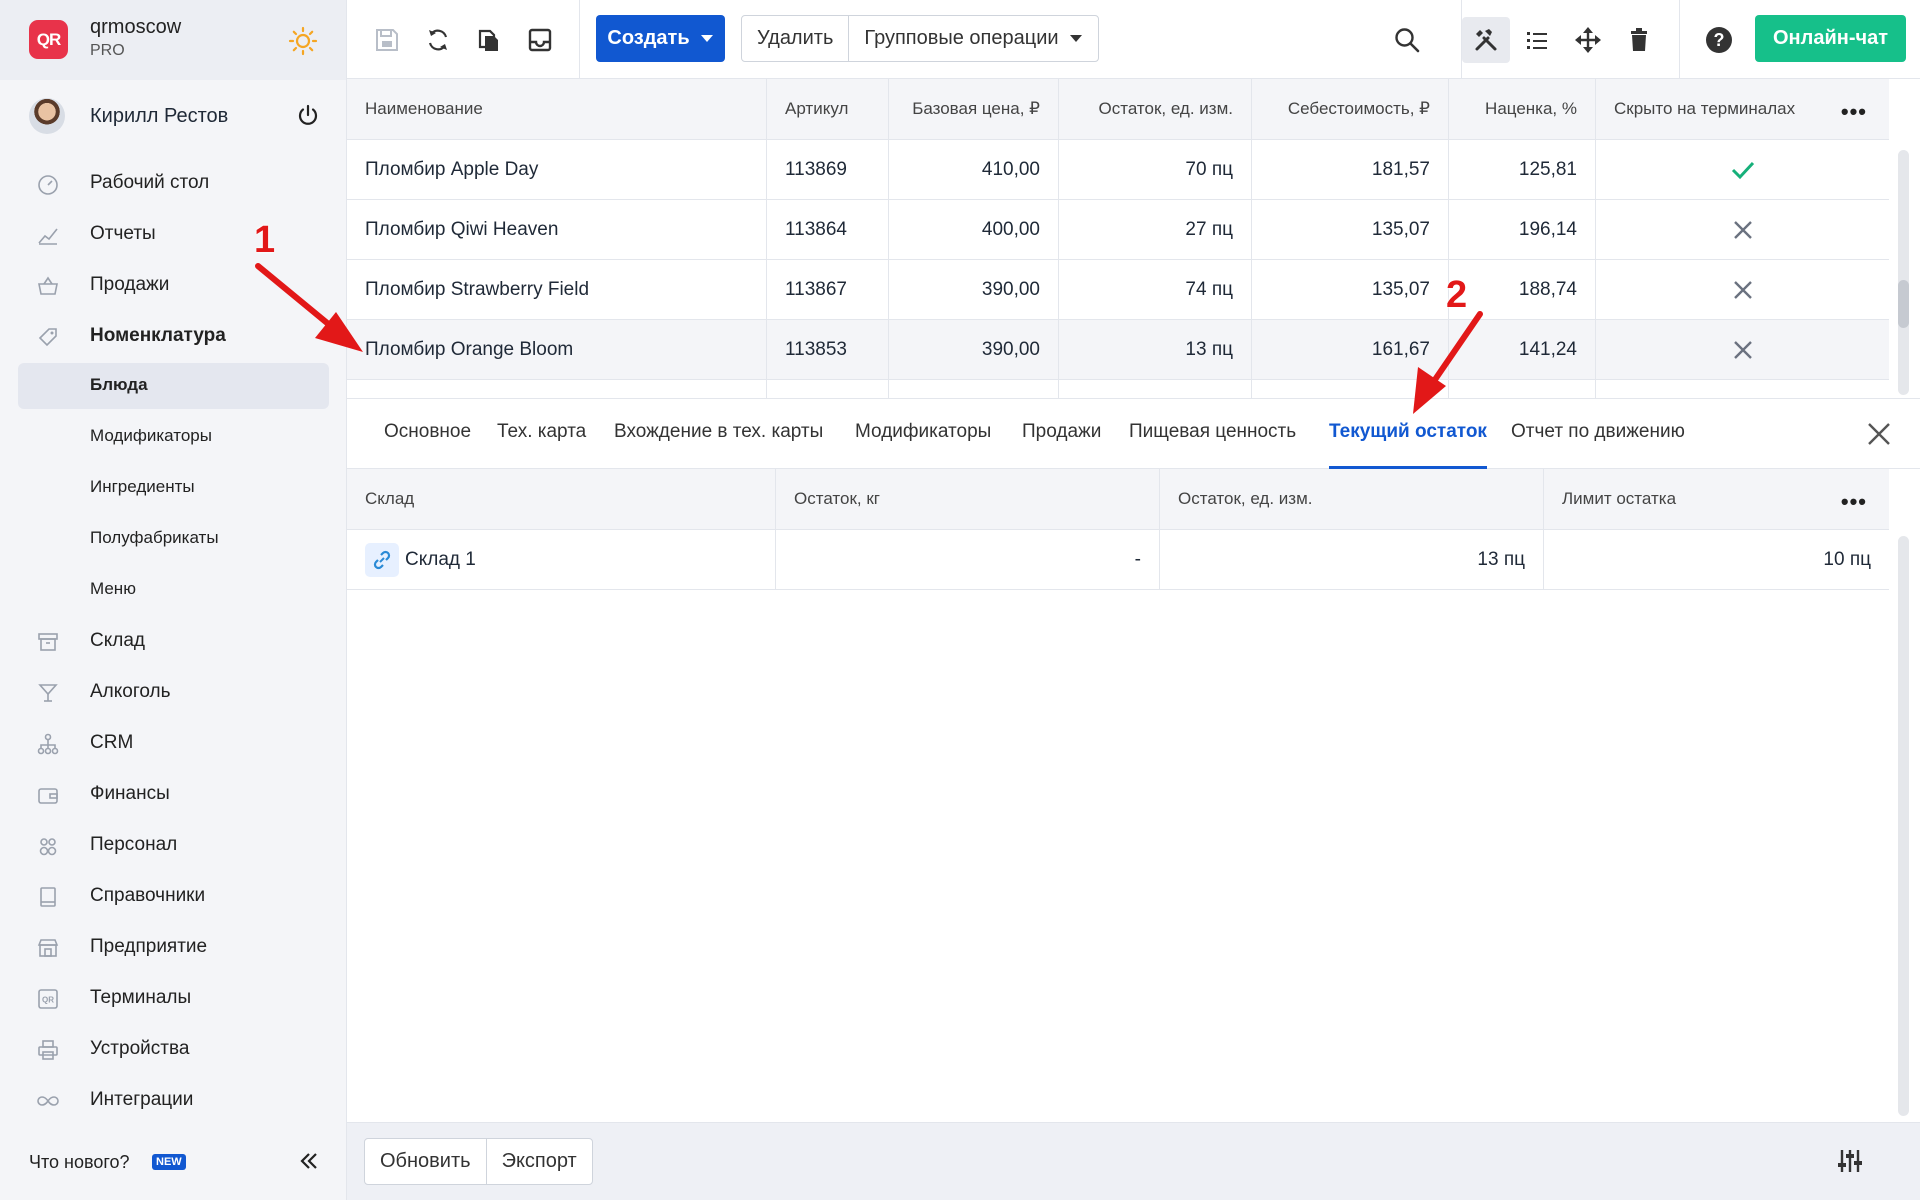 This screenshot has width=1920, height=1200. What do you see at coordinates (148, 895) in the screenshot?
I see `sidebar-item-label: Справочники` at bounding box center [148, 895].